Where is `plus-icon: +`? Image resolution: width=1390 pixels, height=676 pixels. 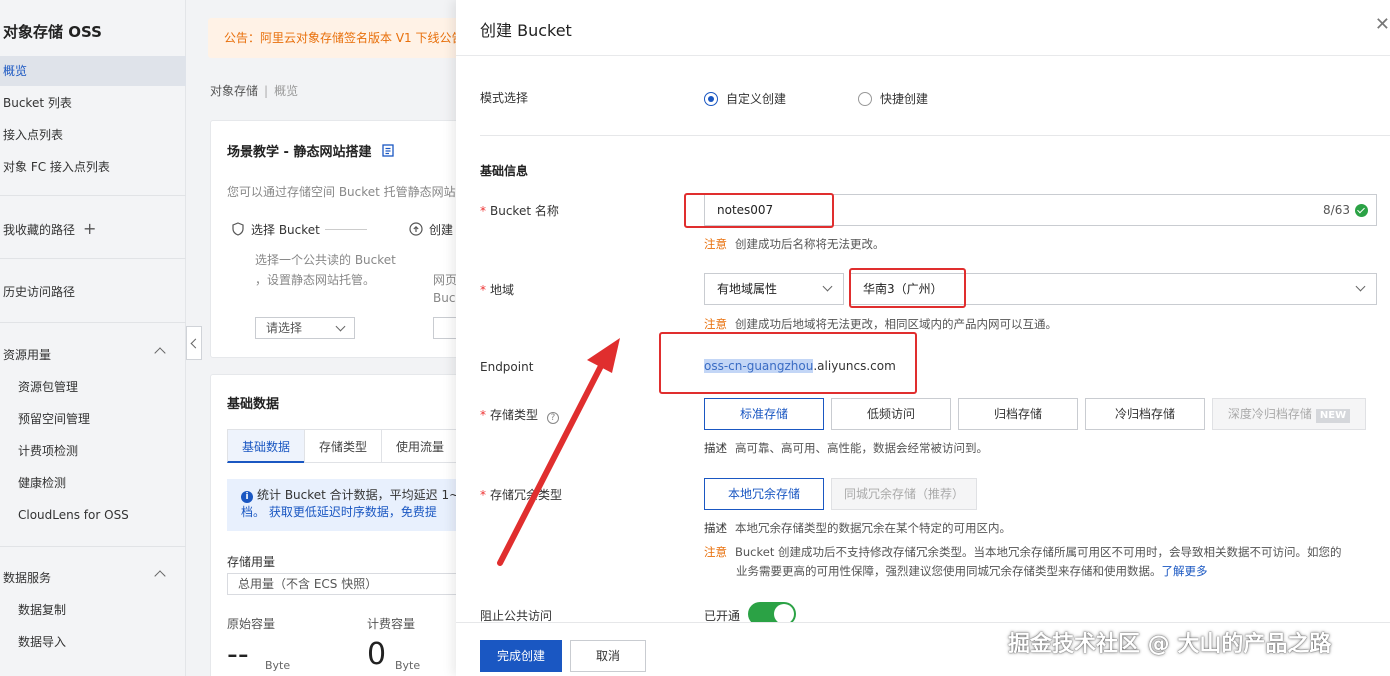
plus-icon: + is located at coordinates (89, 228).